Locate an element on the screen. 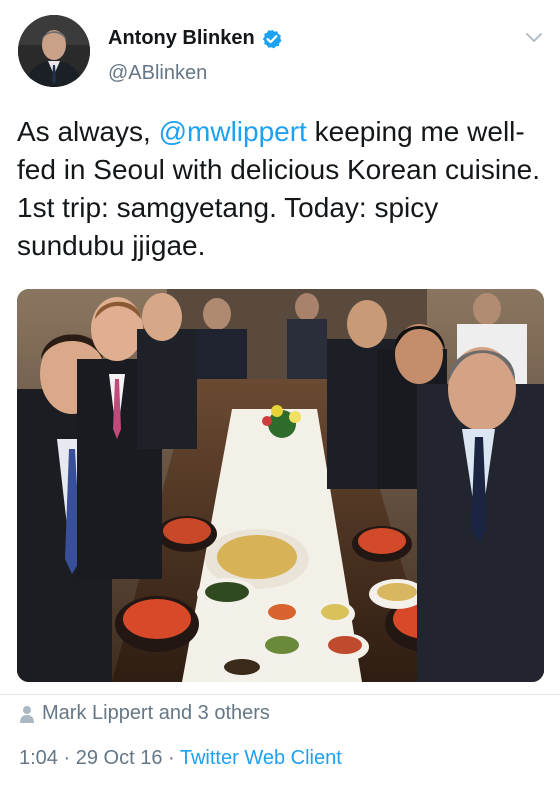 The image size is (560, 790). divider is located at coordinates (280, 694).